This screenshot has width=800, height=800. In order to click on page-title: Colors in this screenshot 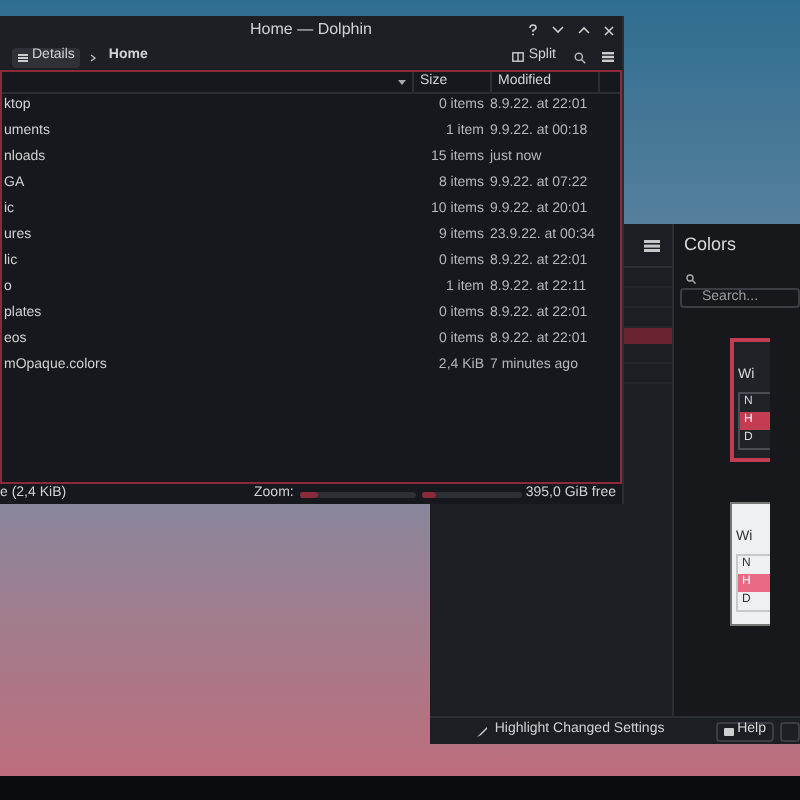, I will do `click(710, 245)`.